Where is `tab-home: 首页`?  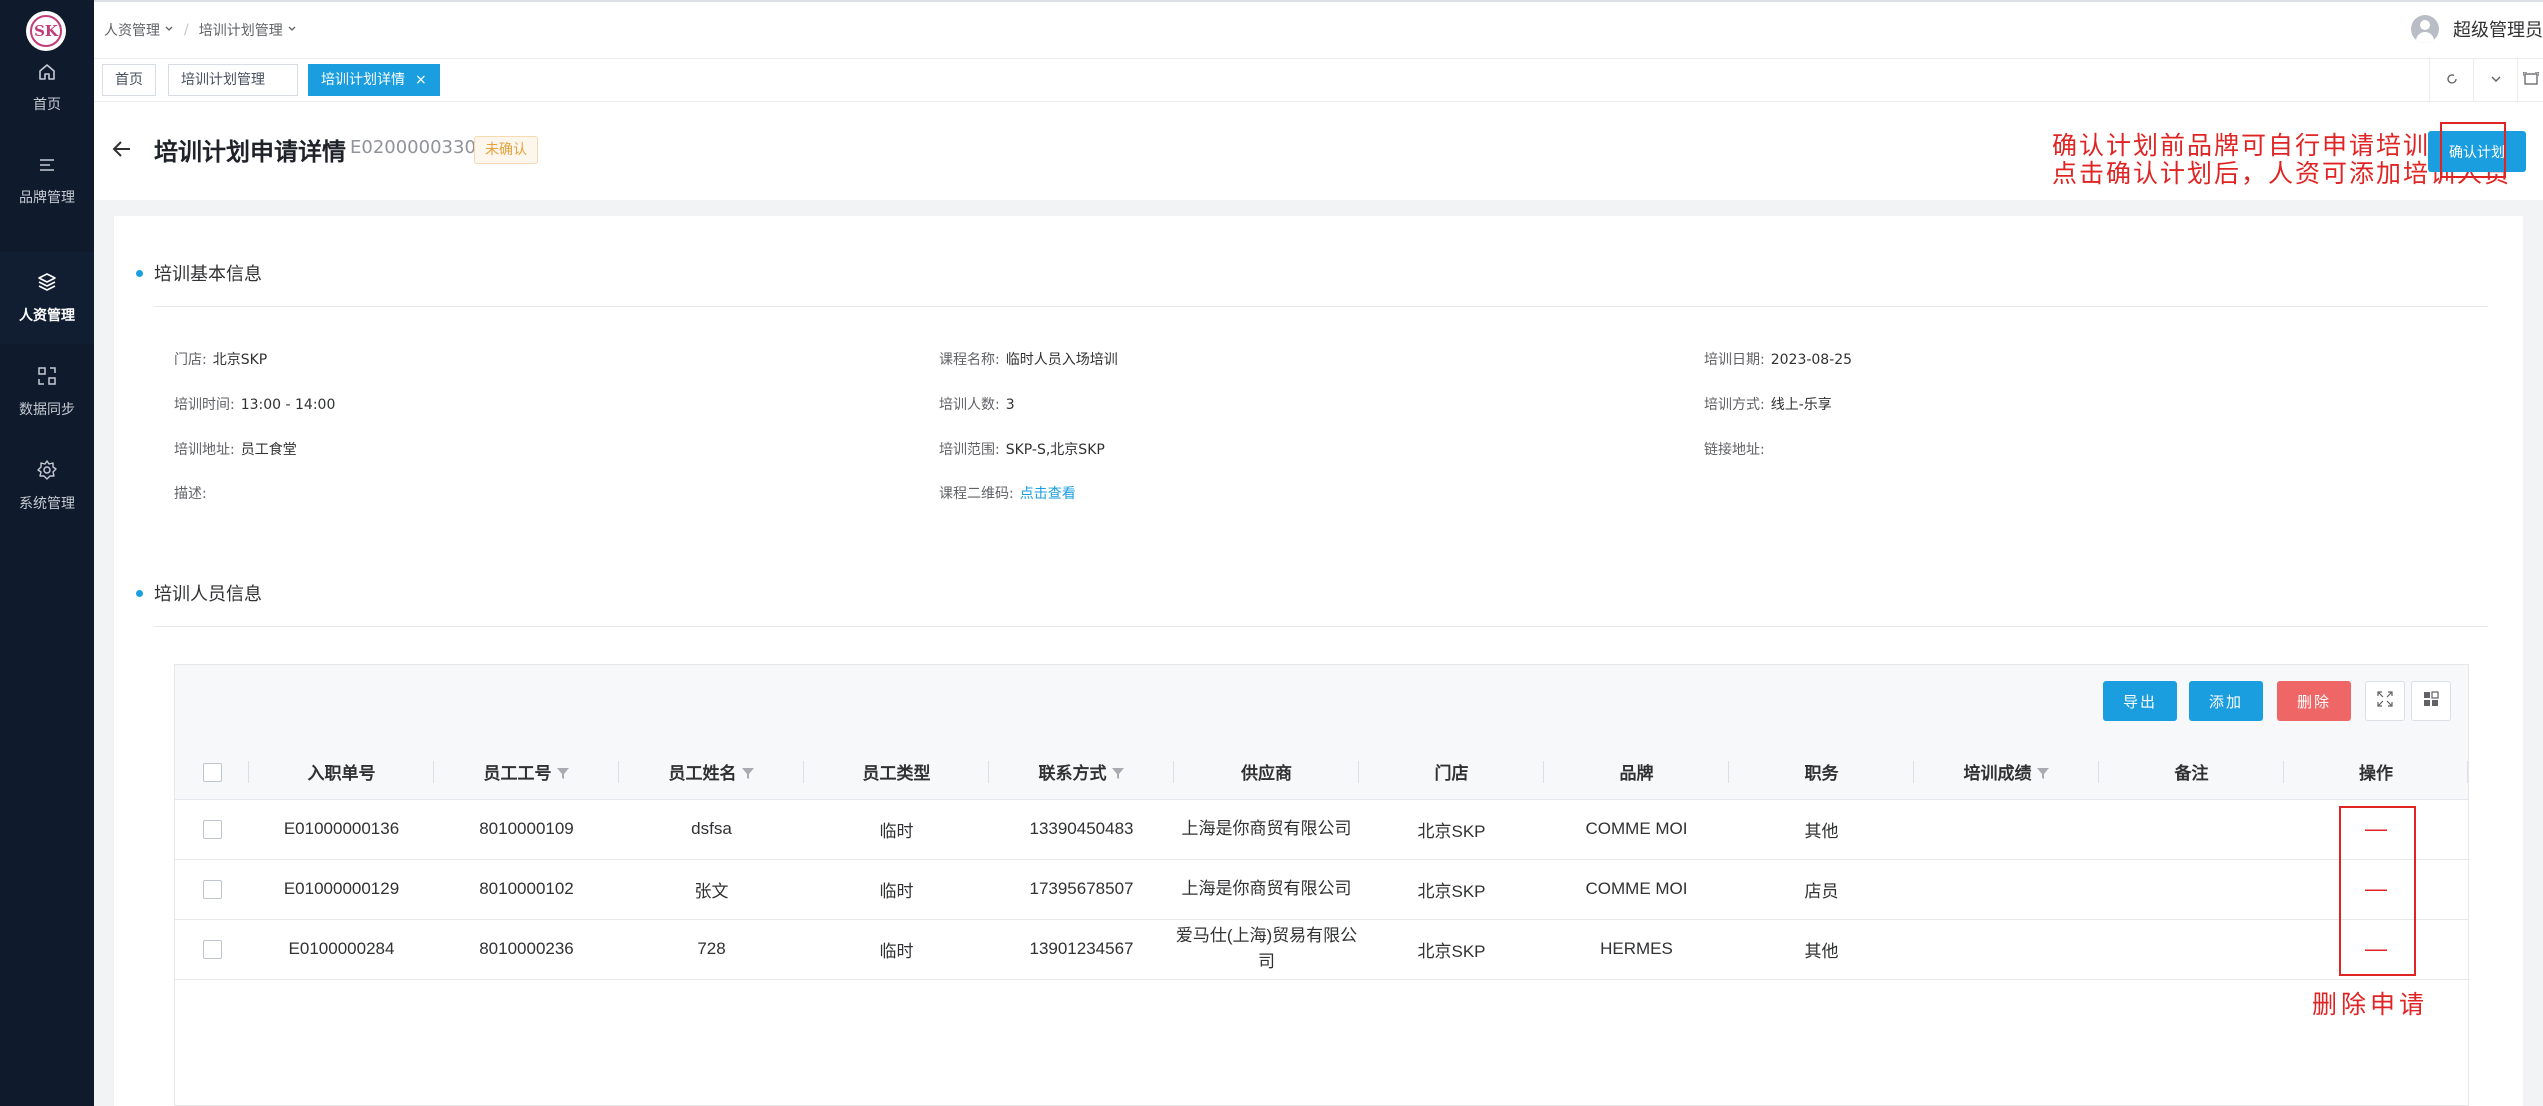 tab-home: 首页 is located at coordinates (129, 80).